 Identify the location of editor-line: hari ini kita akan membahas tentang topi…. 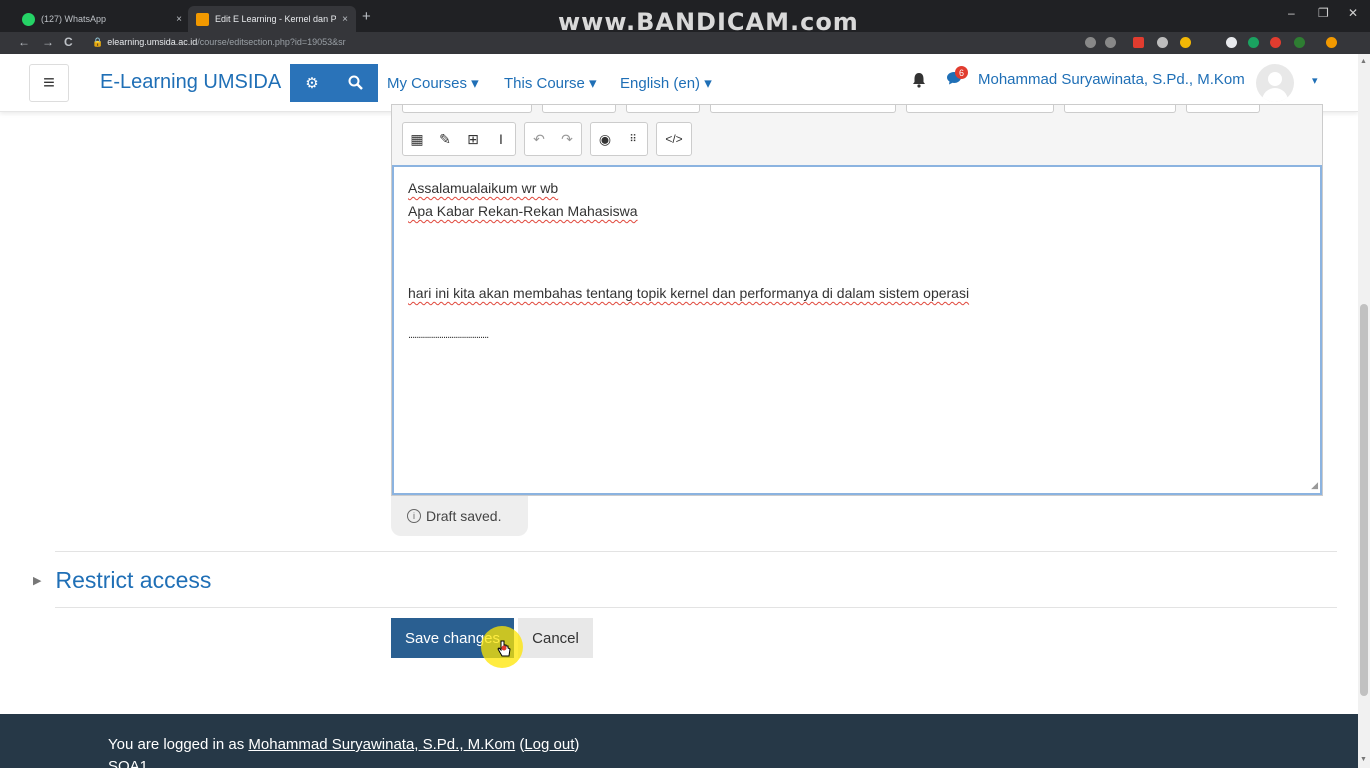
(689, 293).